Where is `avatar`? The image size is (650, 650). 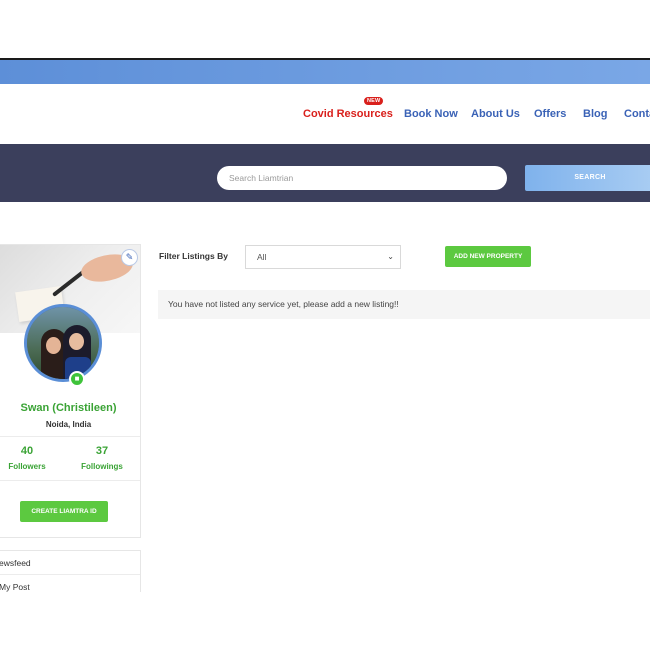
avatar is located at coordinates (63, 343).